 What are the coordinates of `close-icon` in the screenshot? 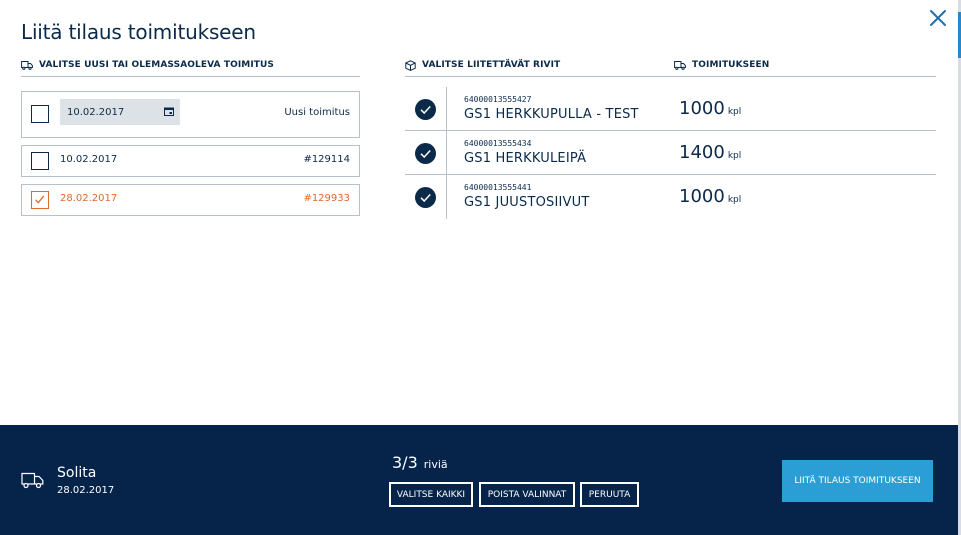 It's located at (938, 18).